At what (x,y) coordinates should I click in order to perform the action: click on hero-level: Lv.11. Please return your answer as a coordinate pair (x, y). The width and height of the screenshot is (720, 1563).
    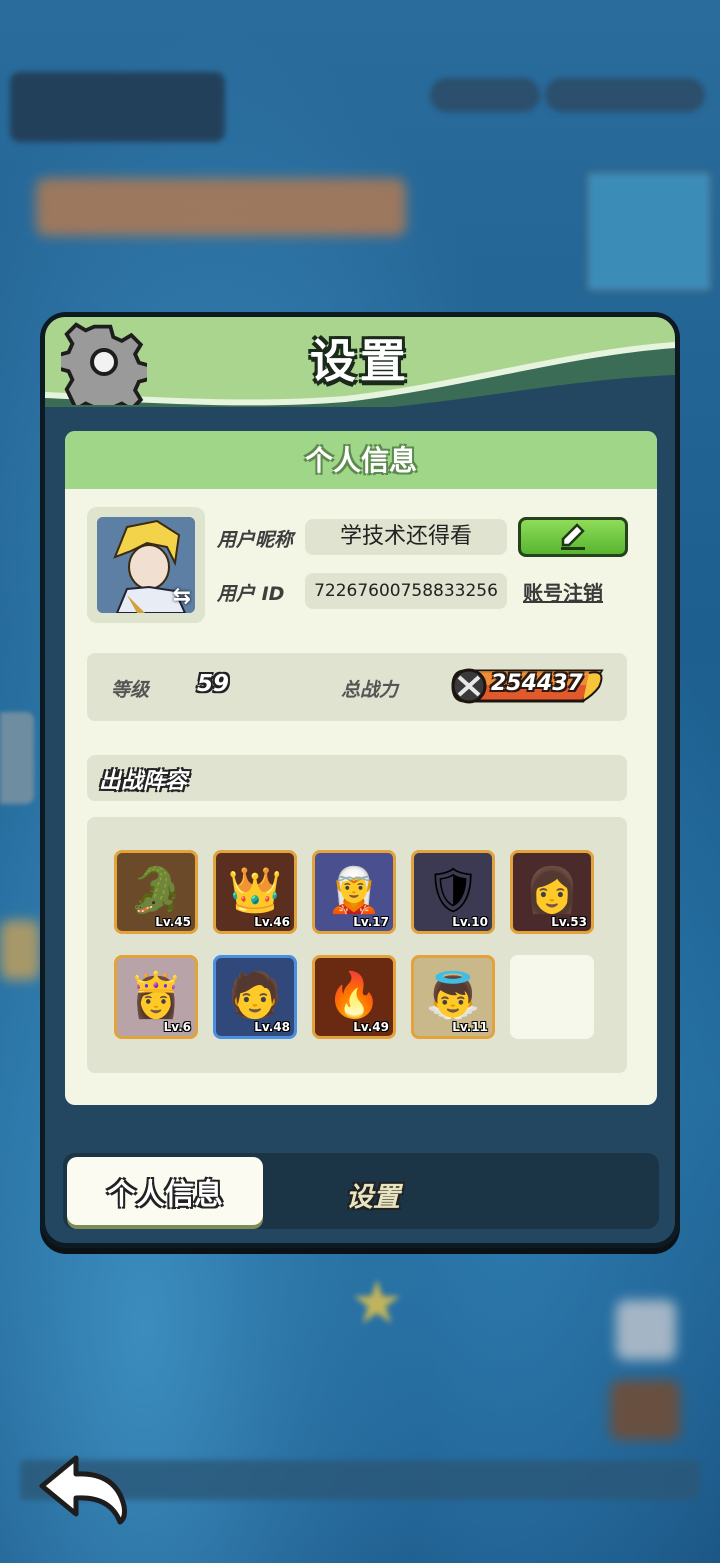
    Looking at the image, I should click on (470, 1027).